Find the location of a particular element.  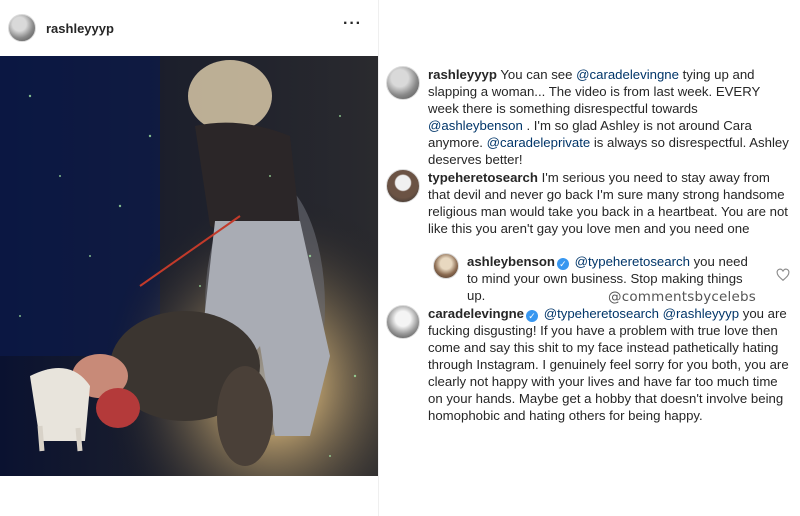

profile-avatar is located at coordinates (22, 28).